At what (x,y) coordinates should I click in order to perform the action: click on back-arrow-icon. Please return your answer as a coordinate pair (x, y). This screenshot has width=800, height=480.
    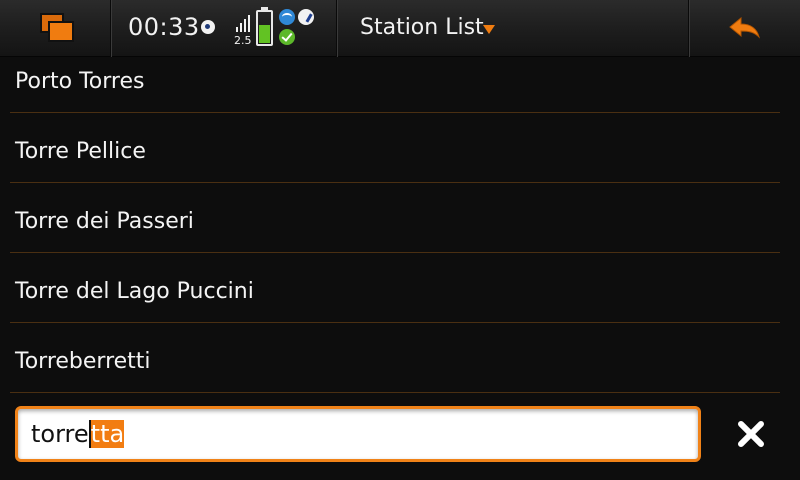
    Looking at the image, I should click on (744, 28).